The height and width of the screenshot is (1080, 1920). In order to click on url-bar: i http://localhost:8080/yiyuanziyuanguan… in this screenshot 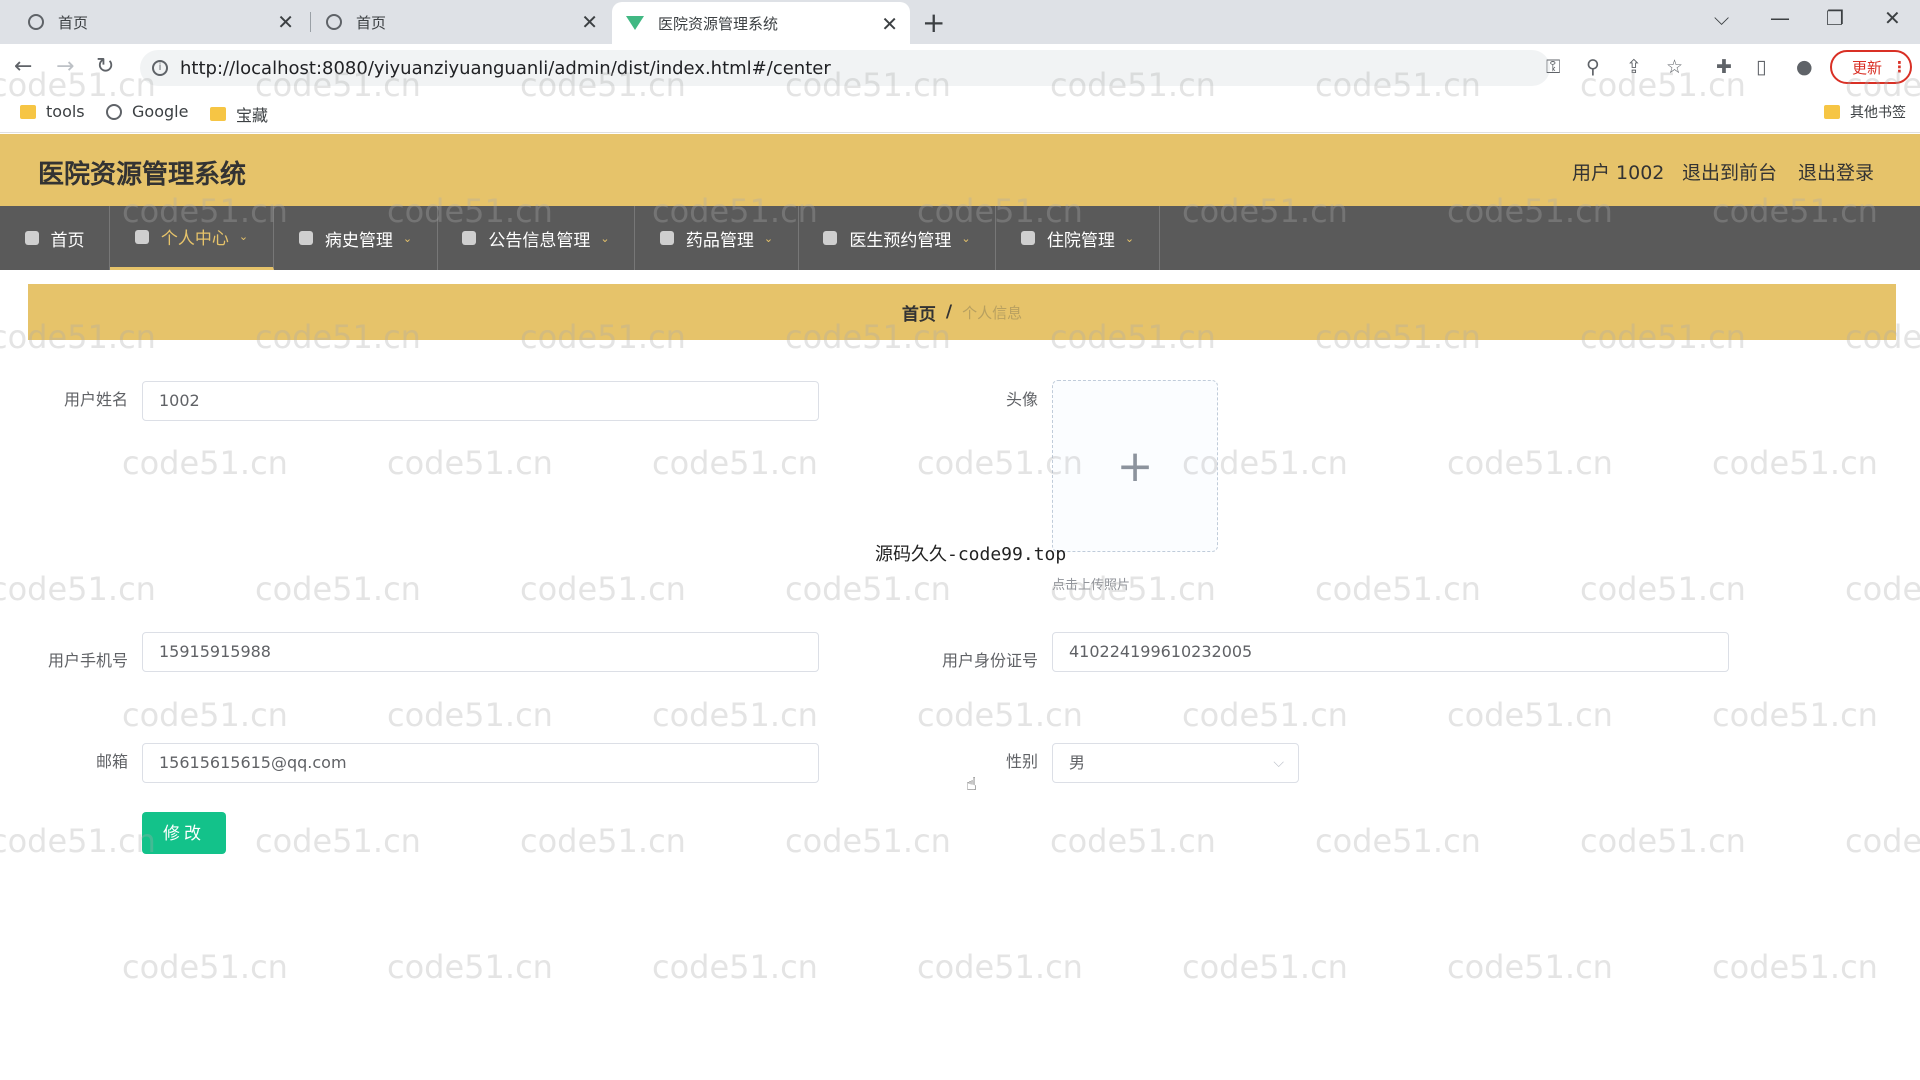, I will do `click(845, 68)`.